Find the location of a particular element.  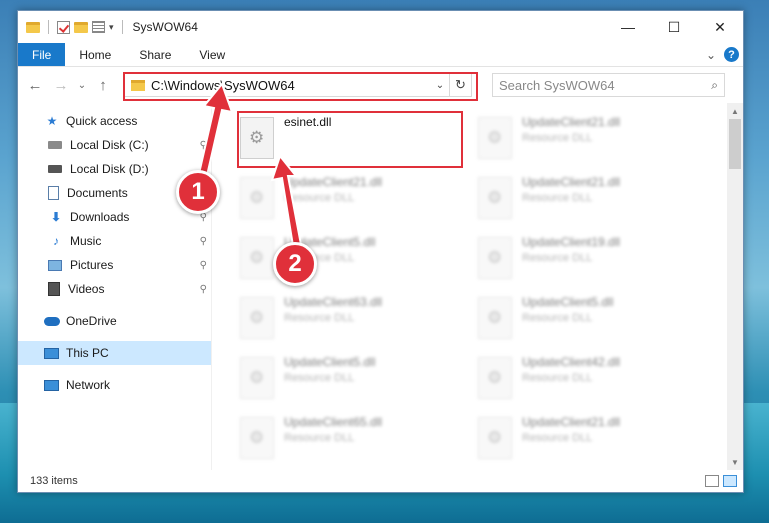

ribbon-right: ⌄ ? is located at coordinates (724, 54).